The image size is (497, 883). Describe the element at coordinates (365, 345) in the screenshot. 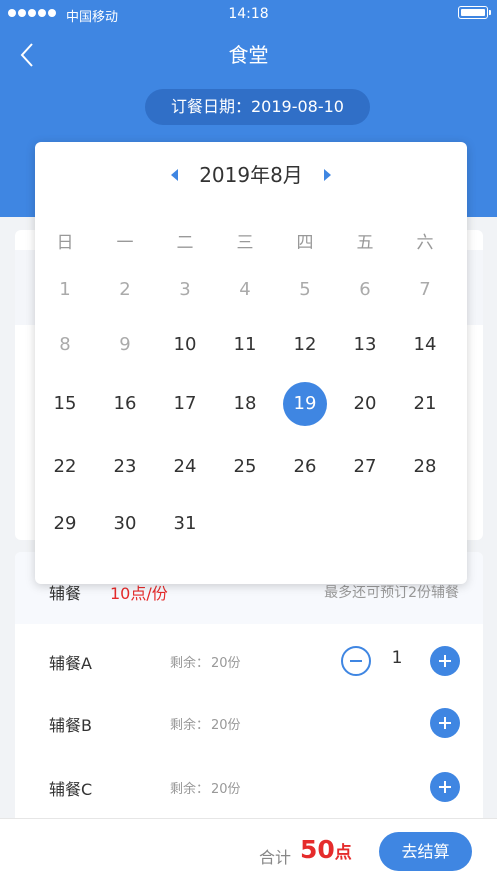

I see `calendar-day: 13` at that location.